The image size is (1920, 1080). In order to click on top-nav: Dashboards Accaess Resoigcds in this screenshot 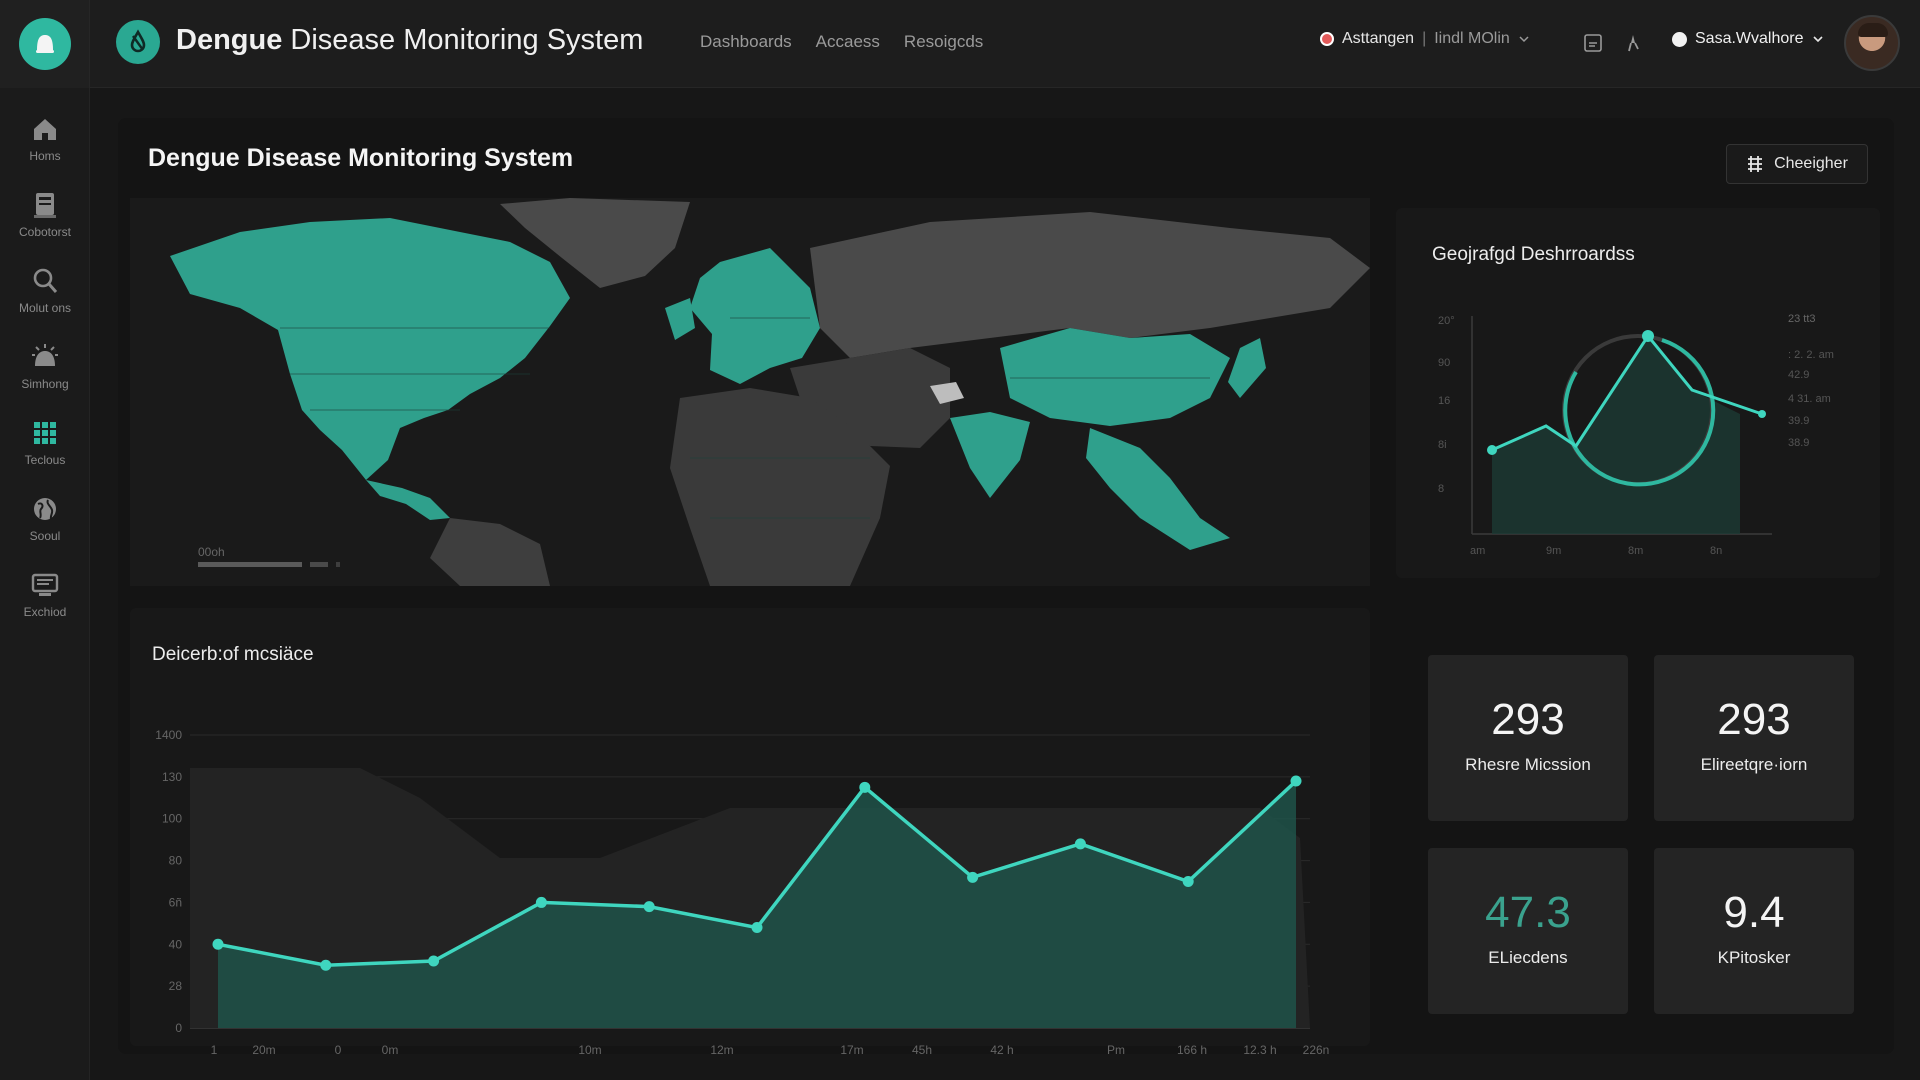, I will do `click(841, 42)`.